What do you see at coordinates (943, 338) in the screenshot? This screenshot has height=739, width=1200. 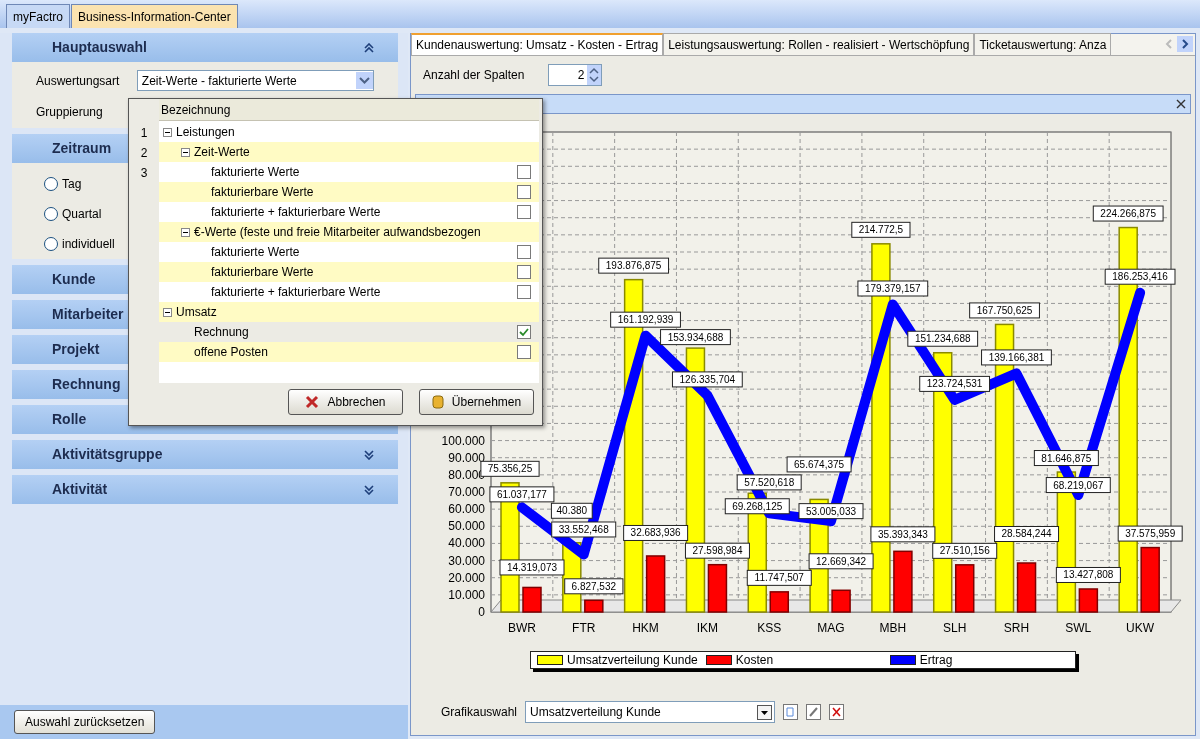 I see `data-label: 151.234,688` at bounding box center [943, 338].